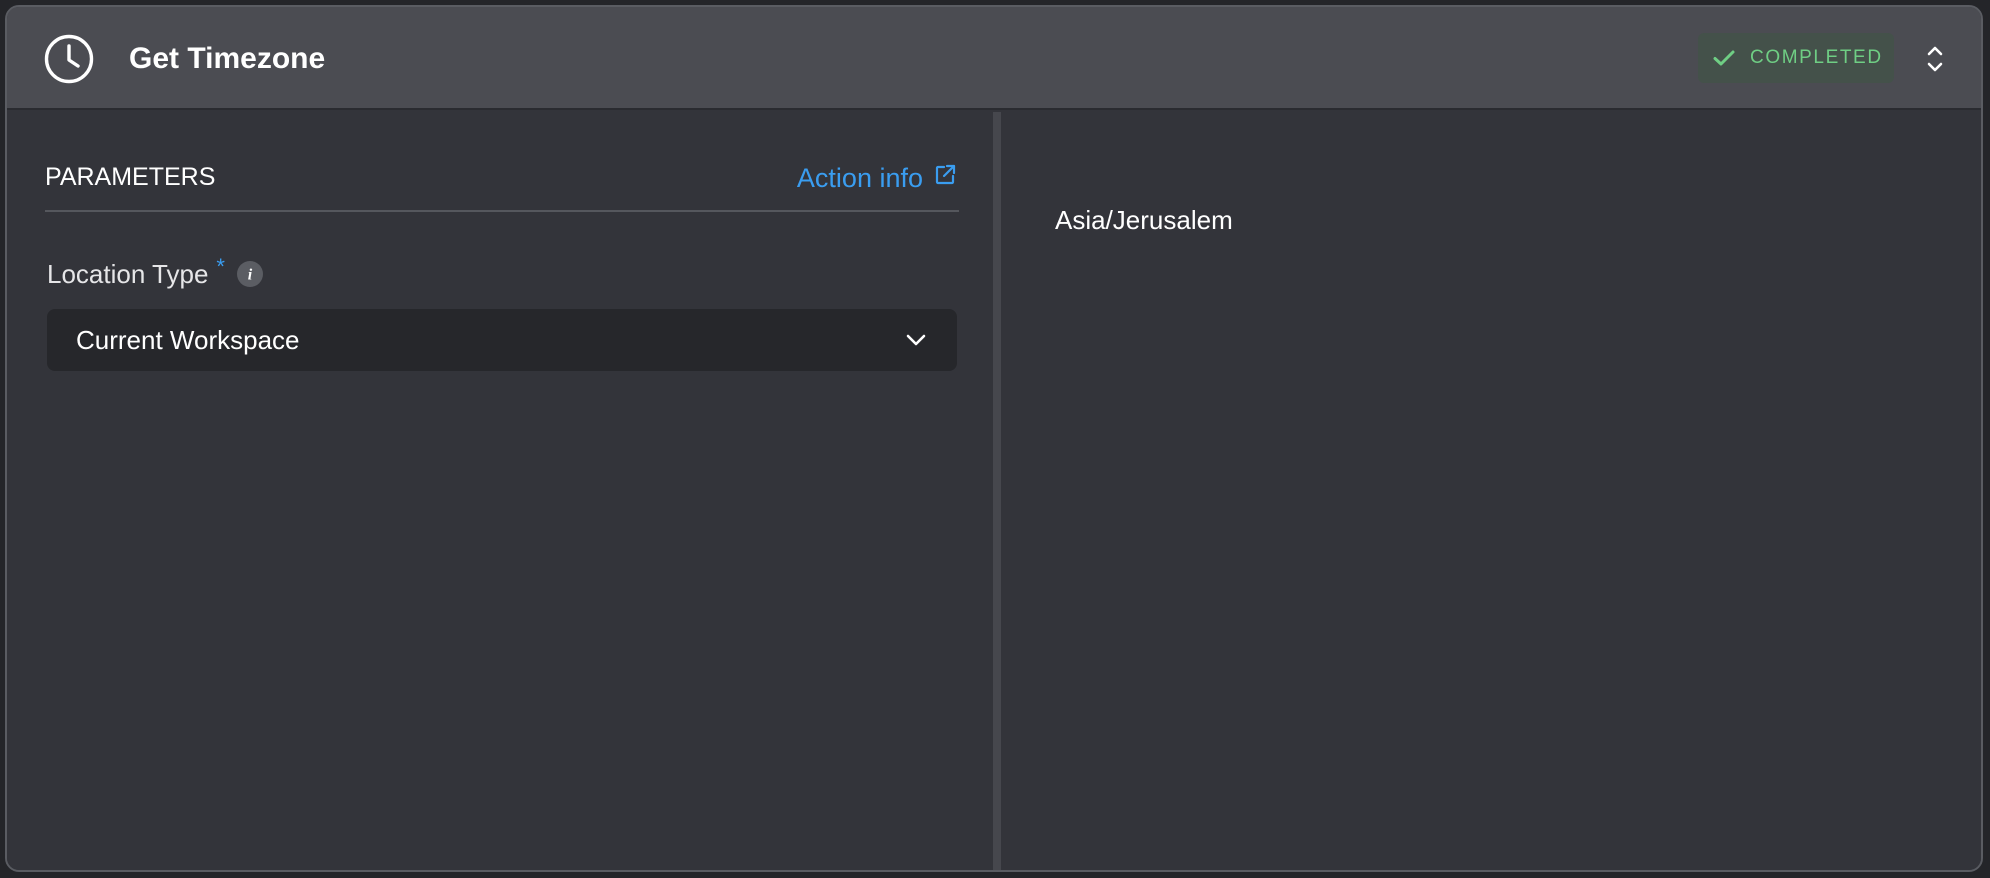 Image resolution: width=1990 pixels, height=878 pixels. I want to click on location-type-label: Location Type, so click(128, 274).